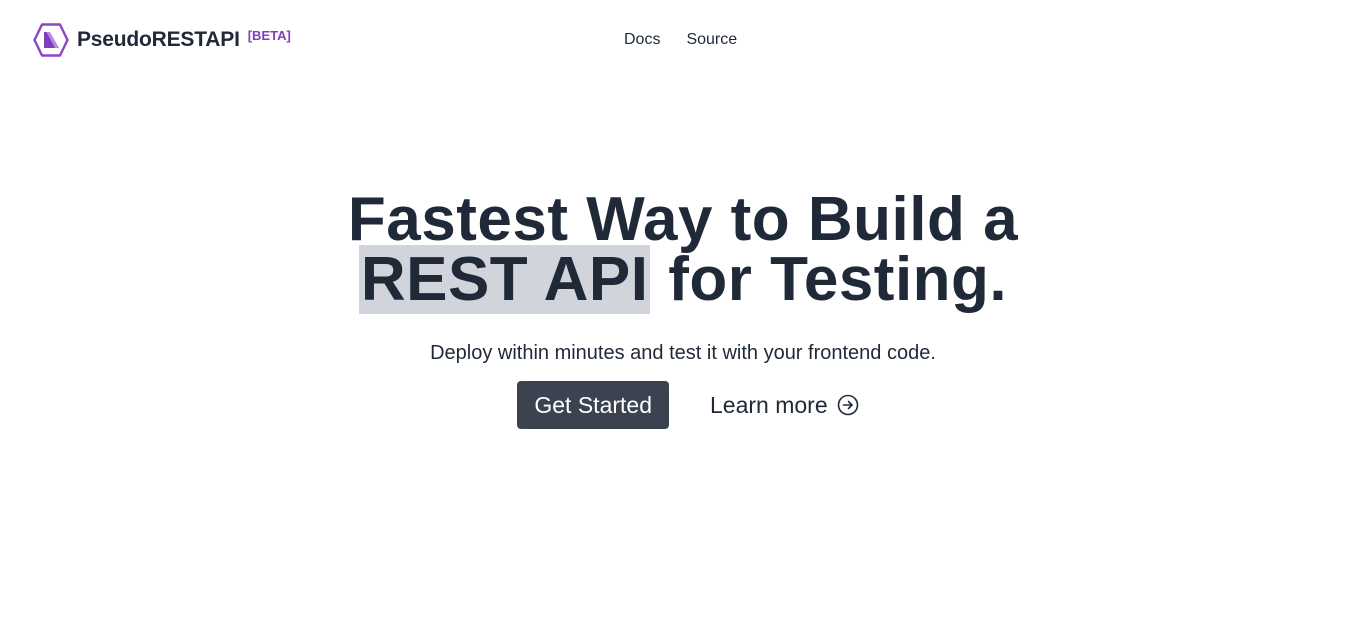 Image resolution: width=1366 pixels, height=620 pixels. What do you see at coordinates (769, 404) in the screenshot?
I see `learn-more-label: Learn more` at bounding box center [769, 404].